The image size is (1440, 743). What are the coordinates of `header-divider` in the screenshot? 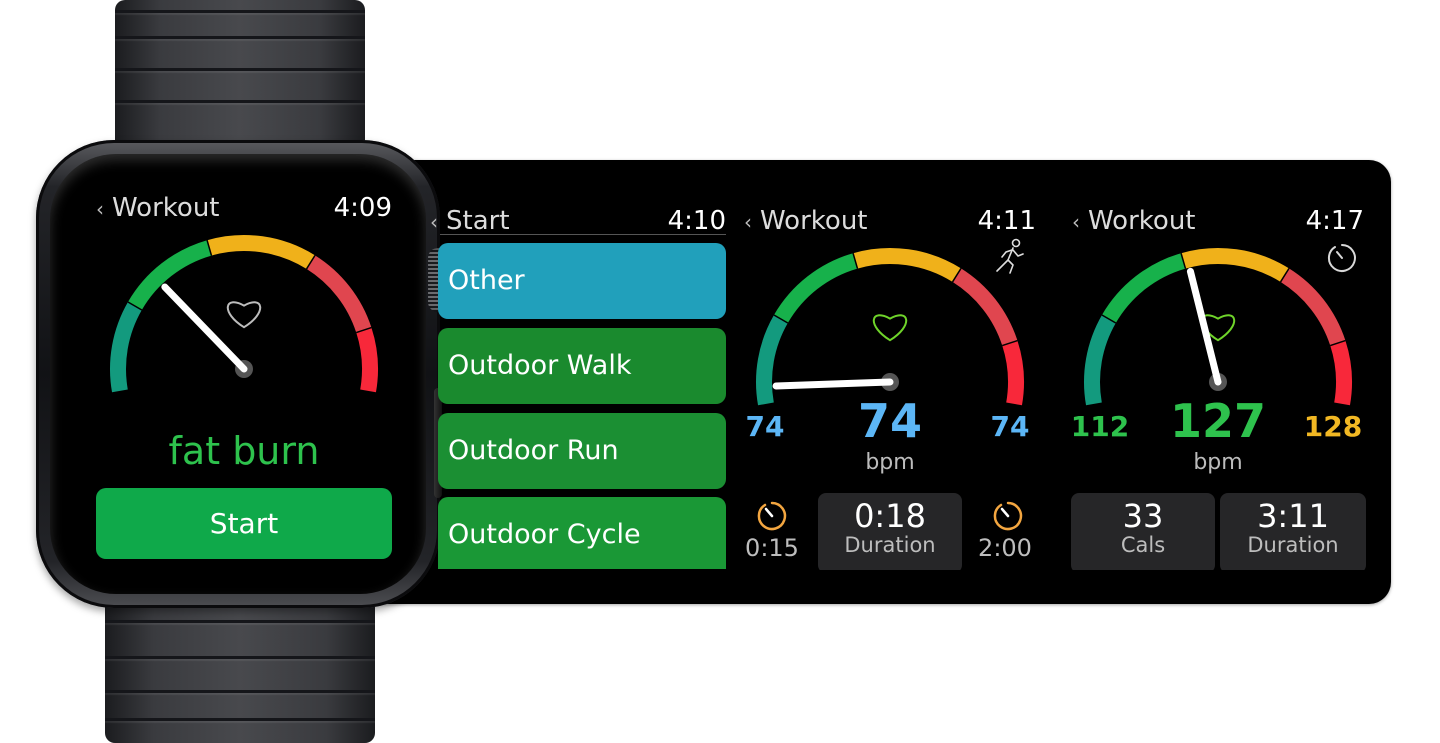 It's located at (583, 234).